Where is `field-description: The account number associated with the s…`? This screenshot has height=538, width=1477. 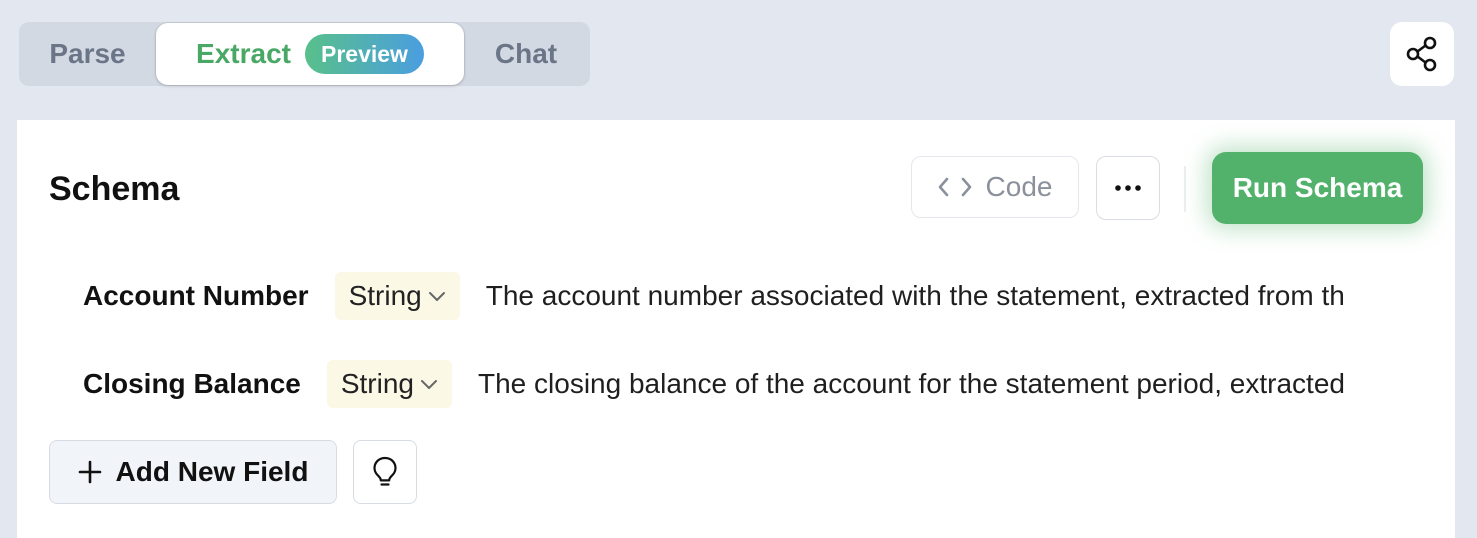 field-description: The account number associated with the s… is located at coordinates (915, 296).